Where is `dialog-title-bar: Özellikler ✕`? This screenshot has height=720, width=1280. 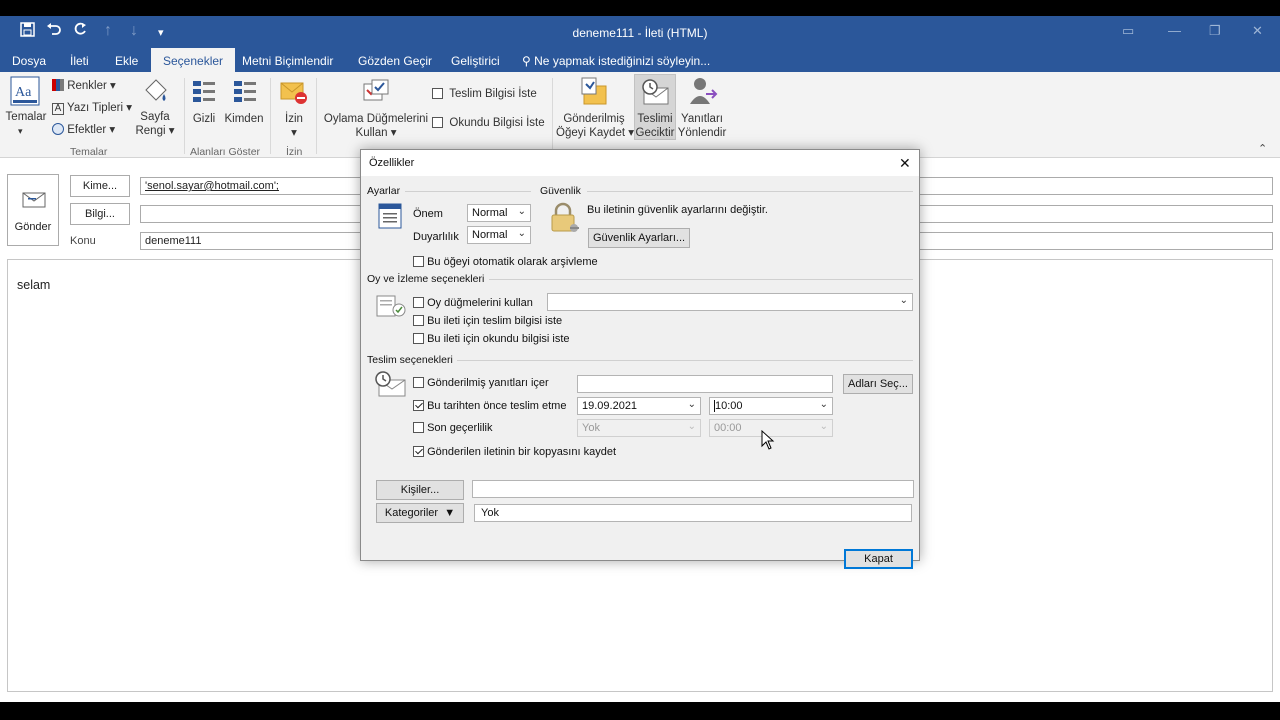
dialog-title-bar: Özellikler ✕ is located at coordinates (640, 163).